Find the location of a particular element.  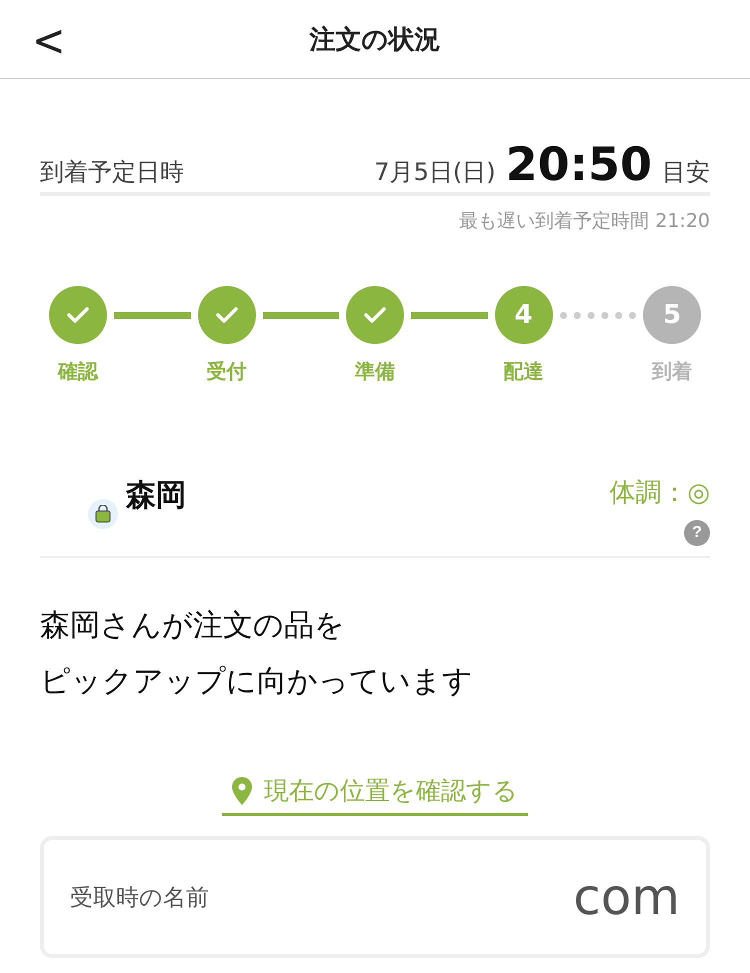

step-number: 4 is located at coordinates (523, 315).